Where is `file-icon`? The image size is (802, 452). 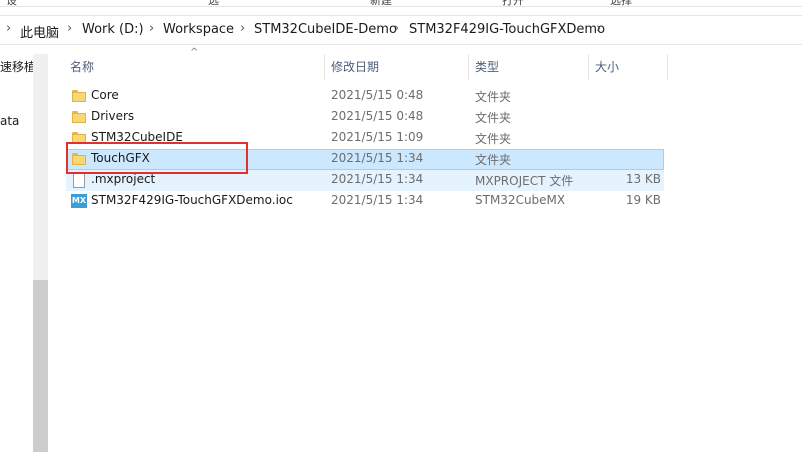
file-icon is located at coordinates (79, 180).